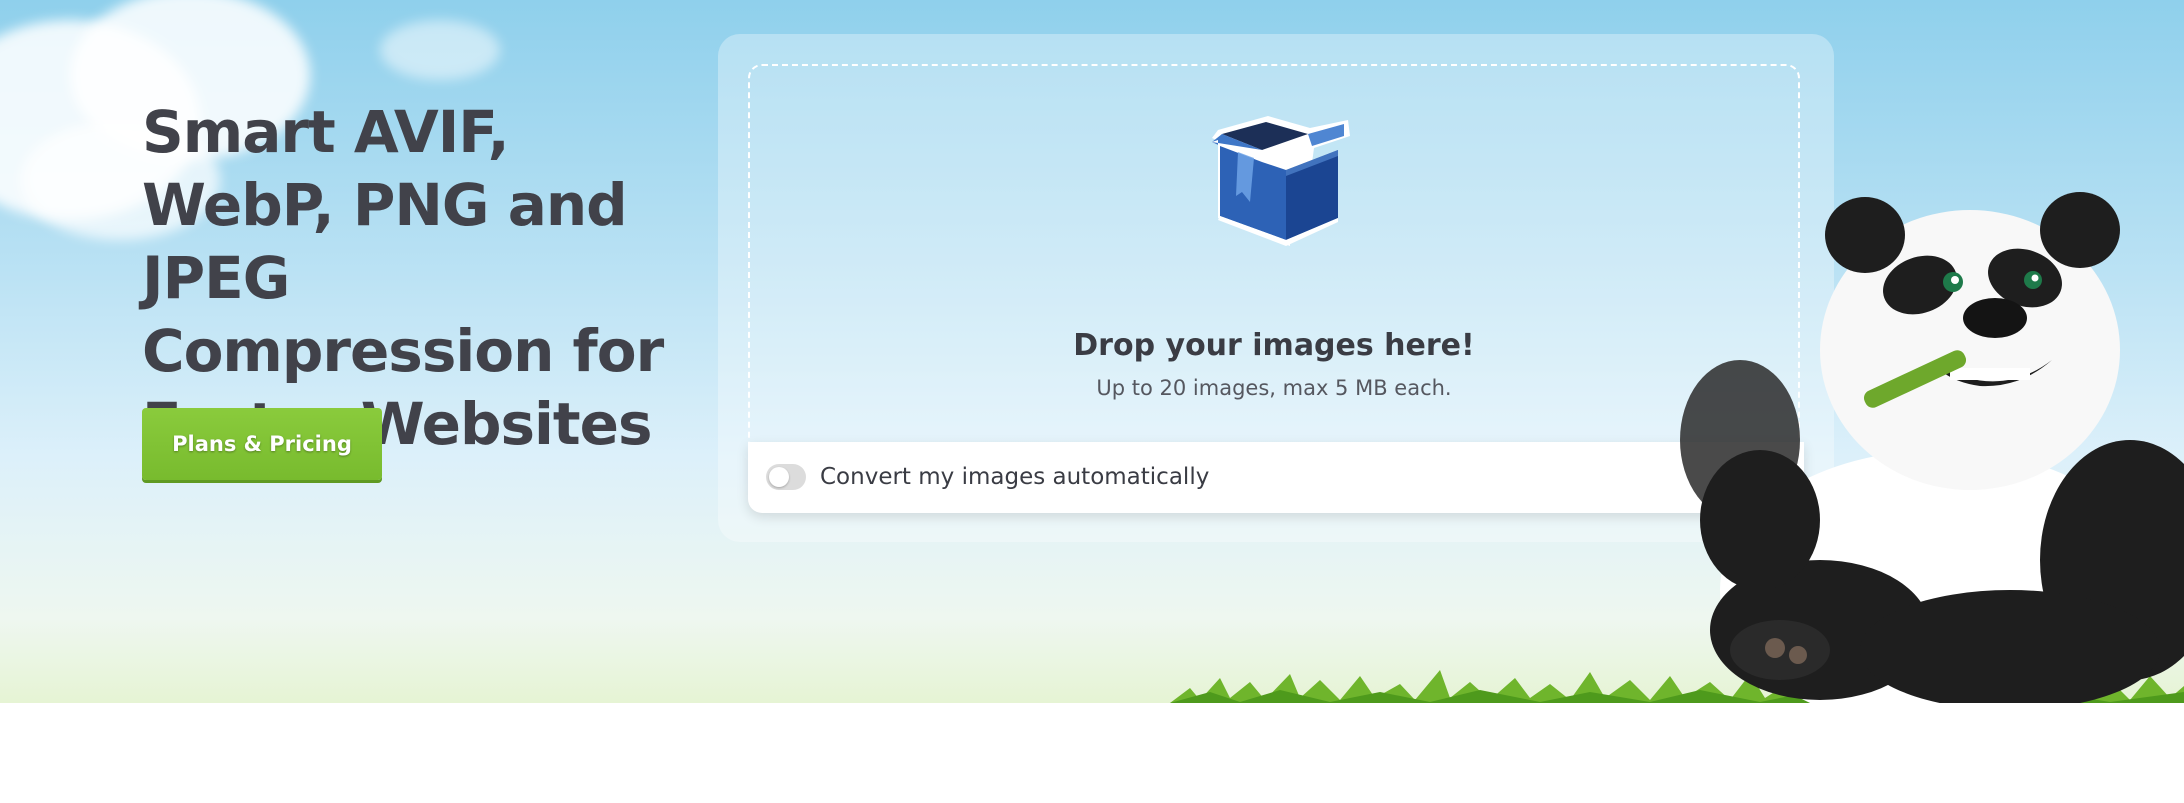 Image resolution: width=2184 pixels, height=803 pixels. What do you see at coordinates (1274, 345) in the screenshot?
I see `dropzone-title: Drop your images here!` at bounding box center [1274, 345].